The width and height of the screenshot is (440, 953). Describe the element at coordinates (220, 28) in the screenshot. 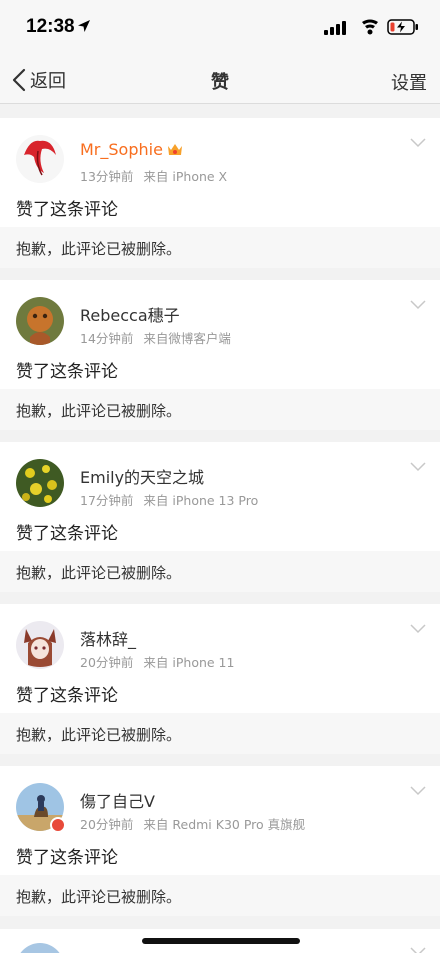

I see `status-bar: 12:38` at that location.